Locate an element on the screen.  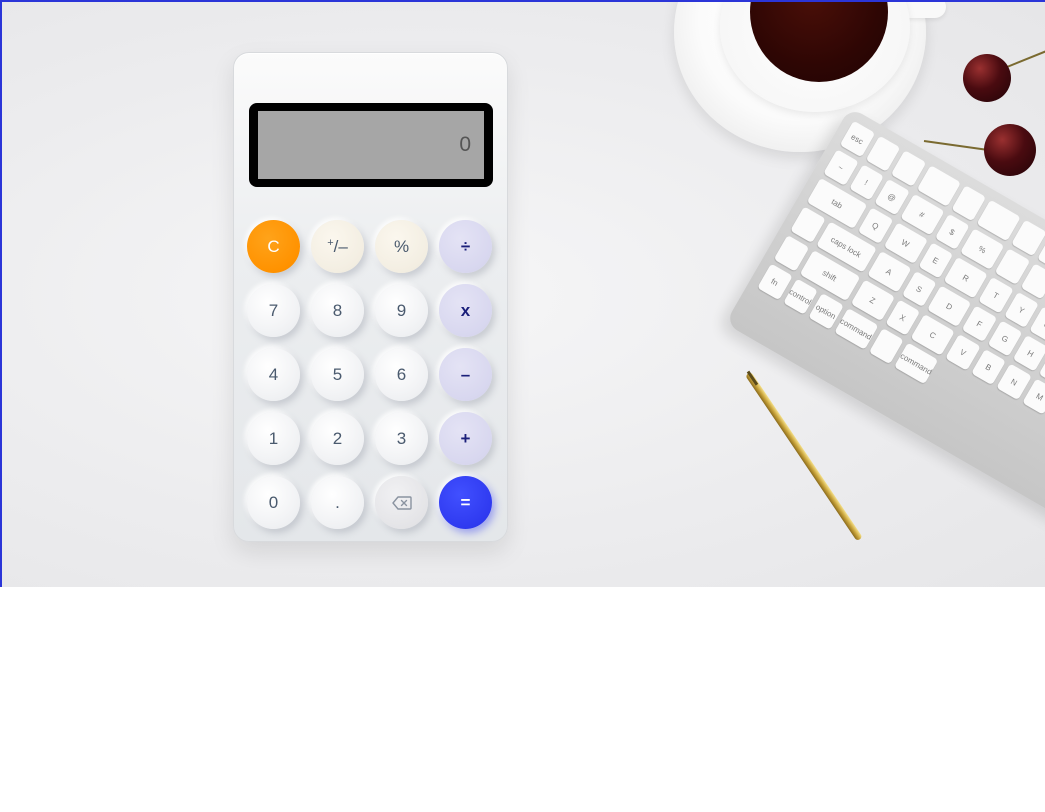
multiply-label: x is located at coordinates (465, 310).